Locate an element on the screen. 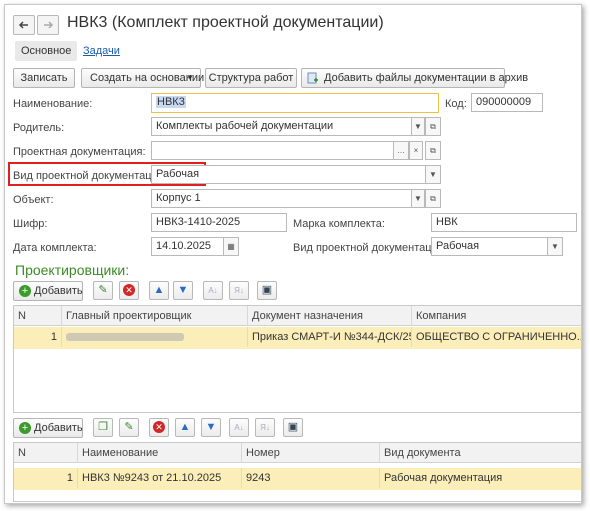 The height and width of the screenshot is (511, 590). add-files-label: Добавить файлы документации в архив is located at coordinates (426, 78).